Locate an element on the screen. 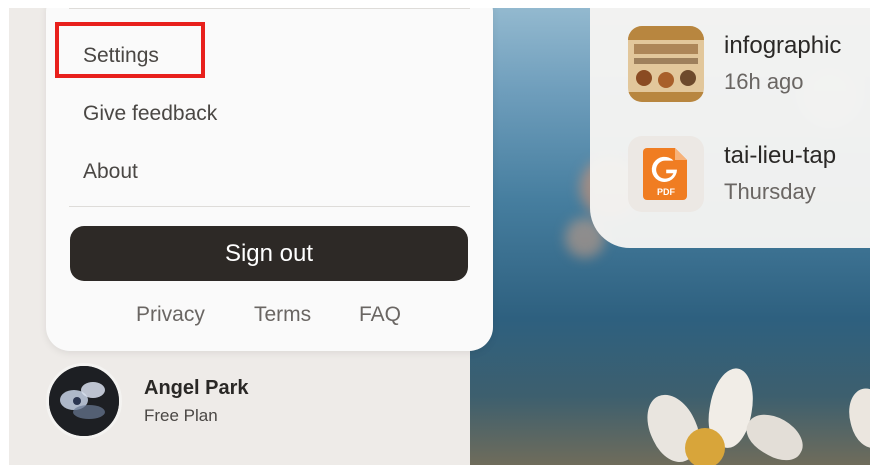 The image size is (870, 469). file-time: Thursday is located at coordinates (770, 191).